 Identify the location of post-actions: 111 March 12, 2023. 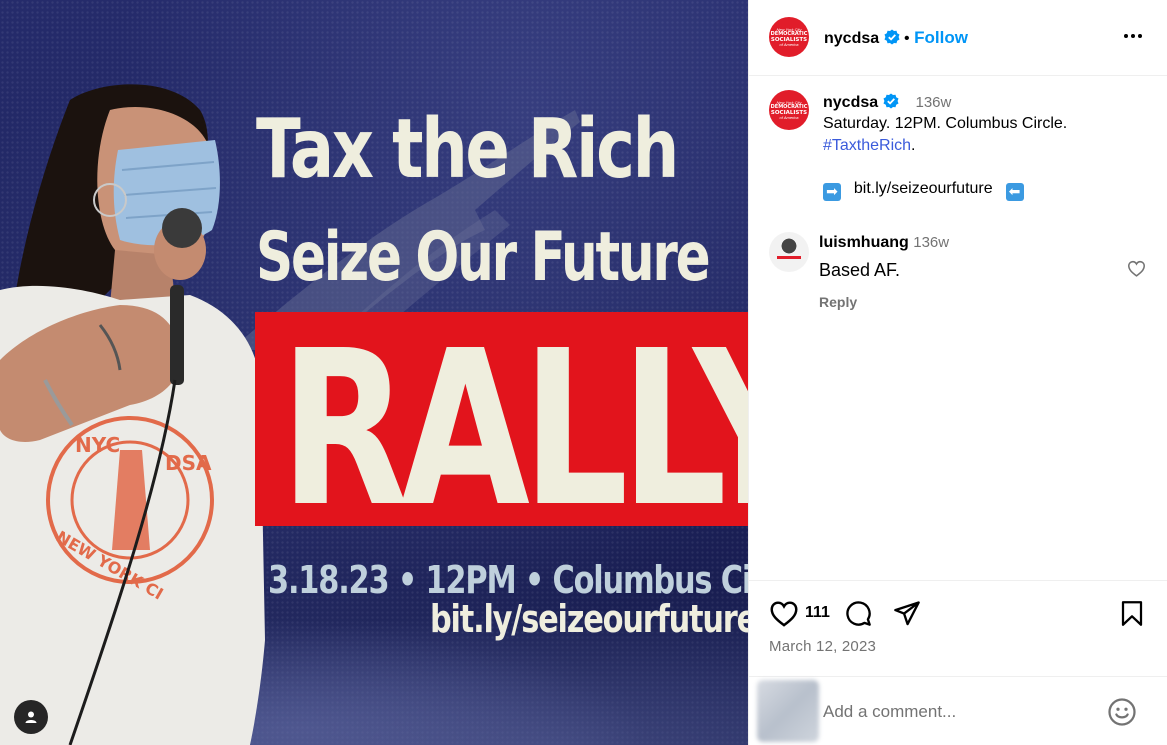
(958, 628).